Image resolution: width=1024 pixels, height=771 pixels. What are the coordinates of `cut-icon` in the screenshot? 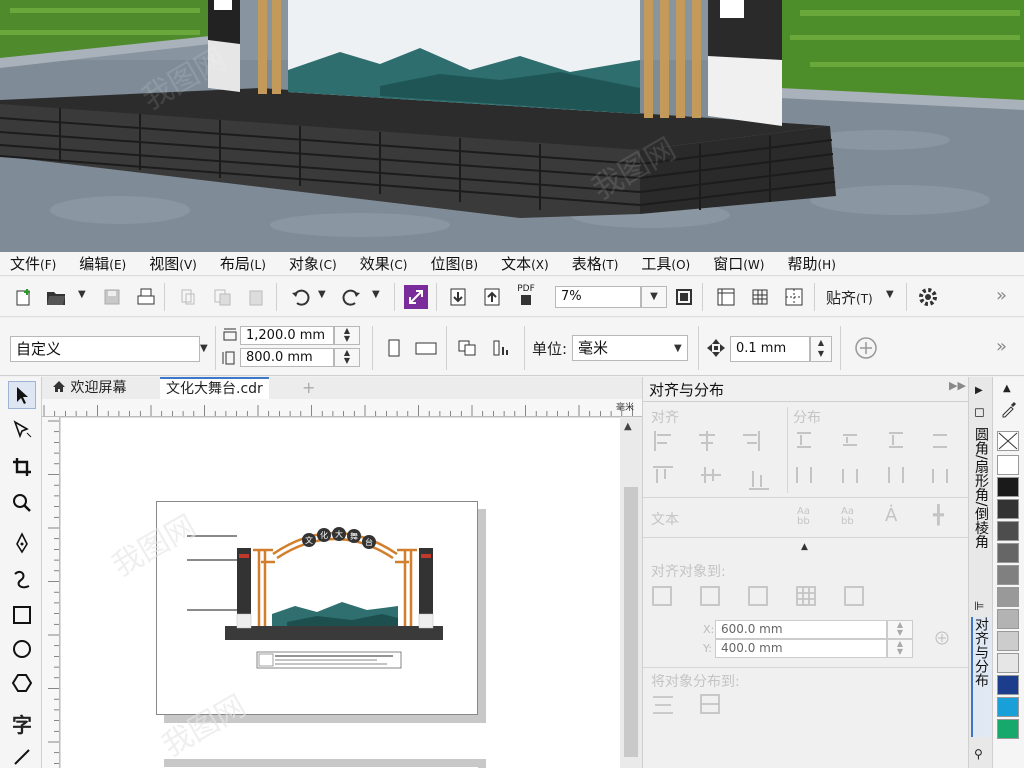 It's located at (188, 297).